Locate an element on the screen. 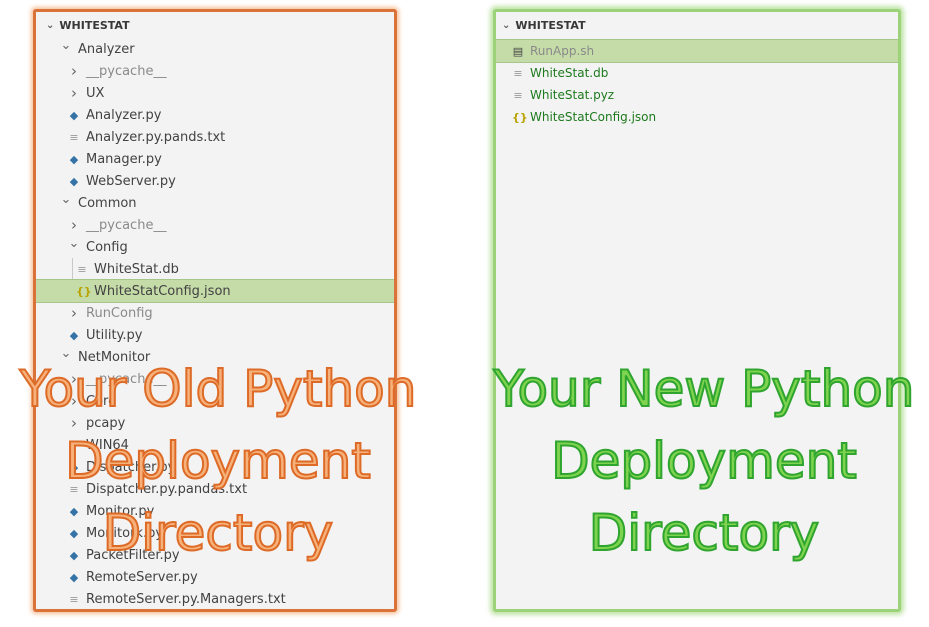 The width and height of the screenshot is (929, 627). tree-item-label: Config is located at coordinates (107, 247).